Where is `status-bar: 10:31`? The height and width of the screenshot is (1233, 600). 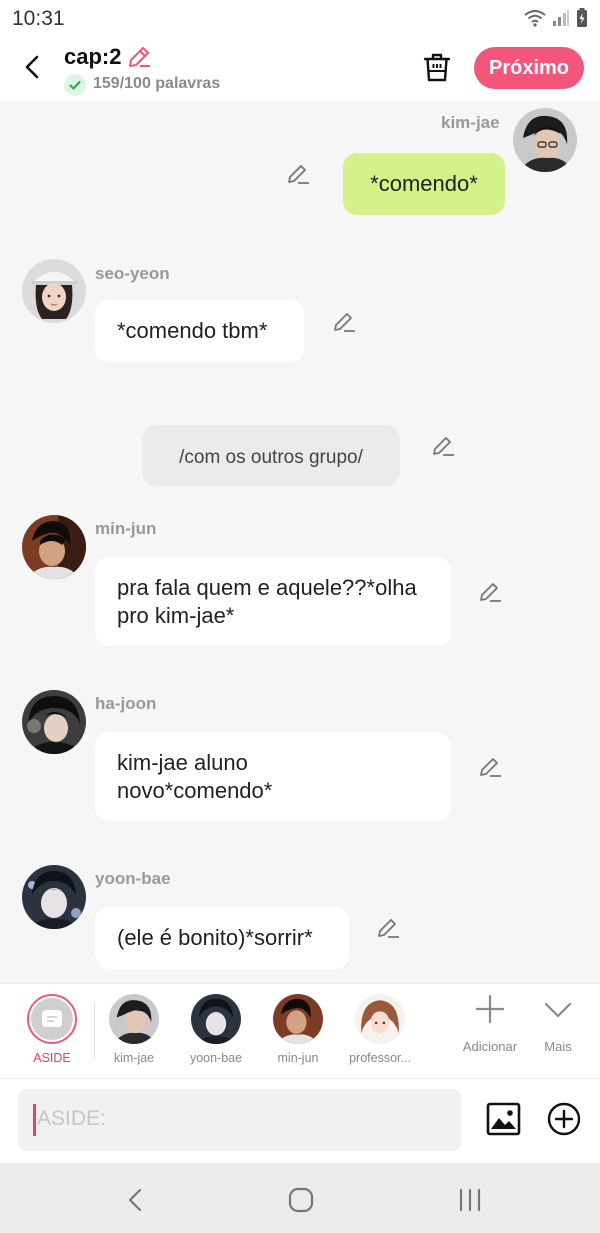
status-bar: 10:31 is located at coordinates (300, 19).